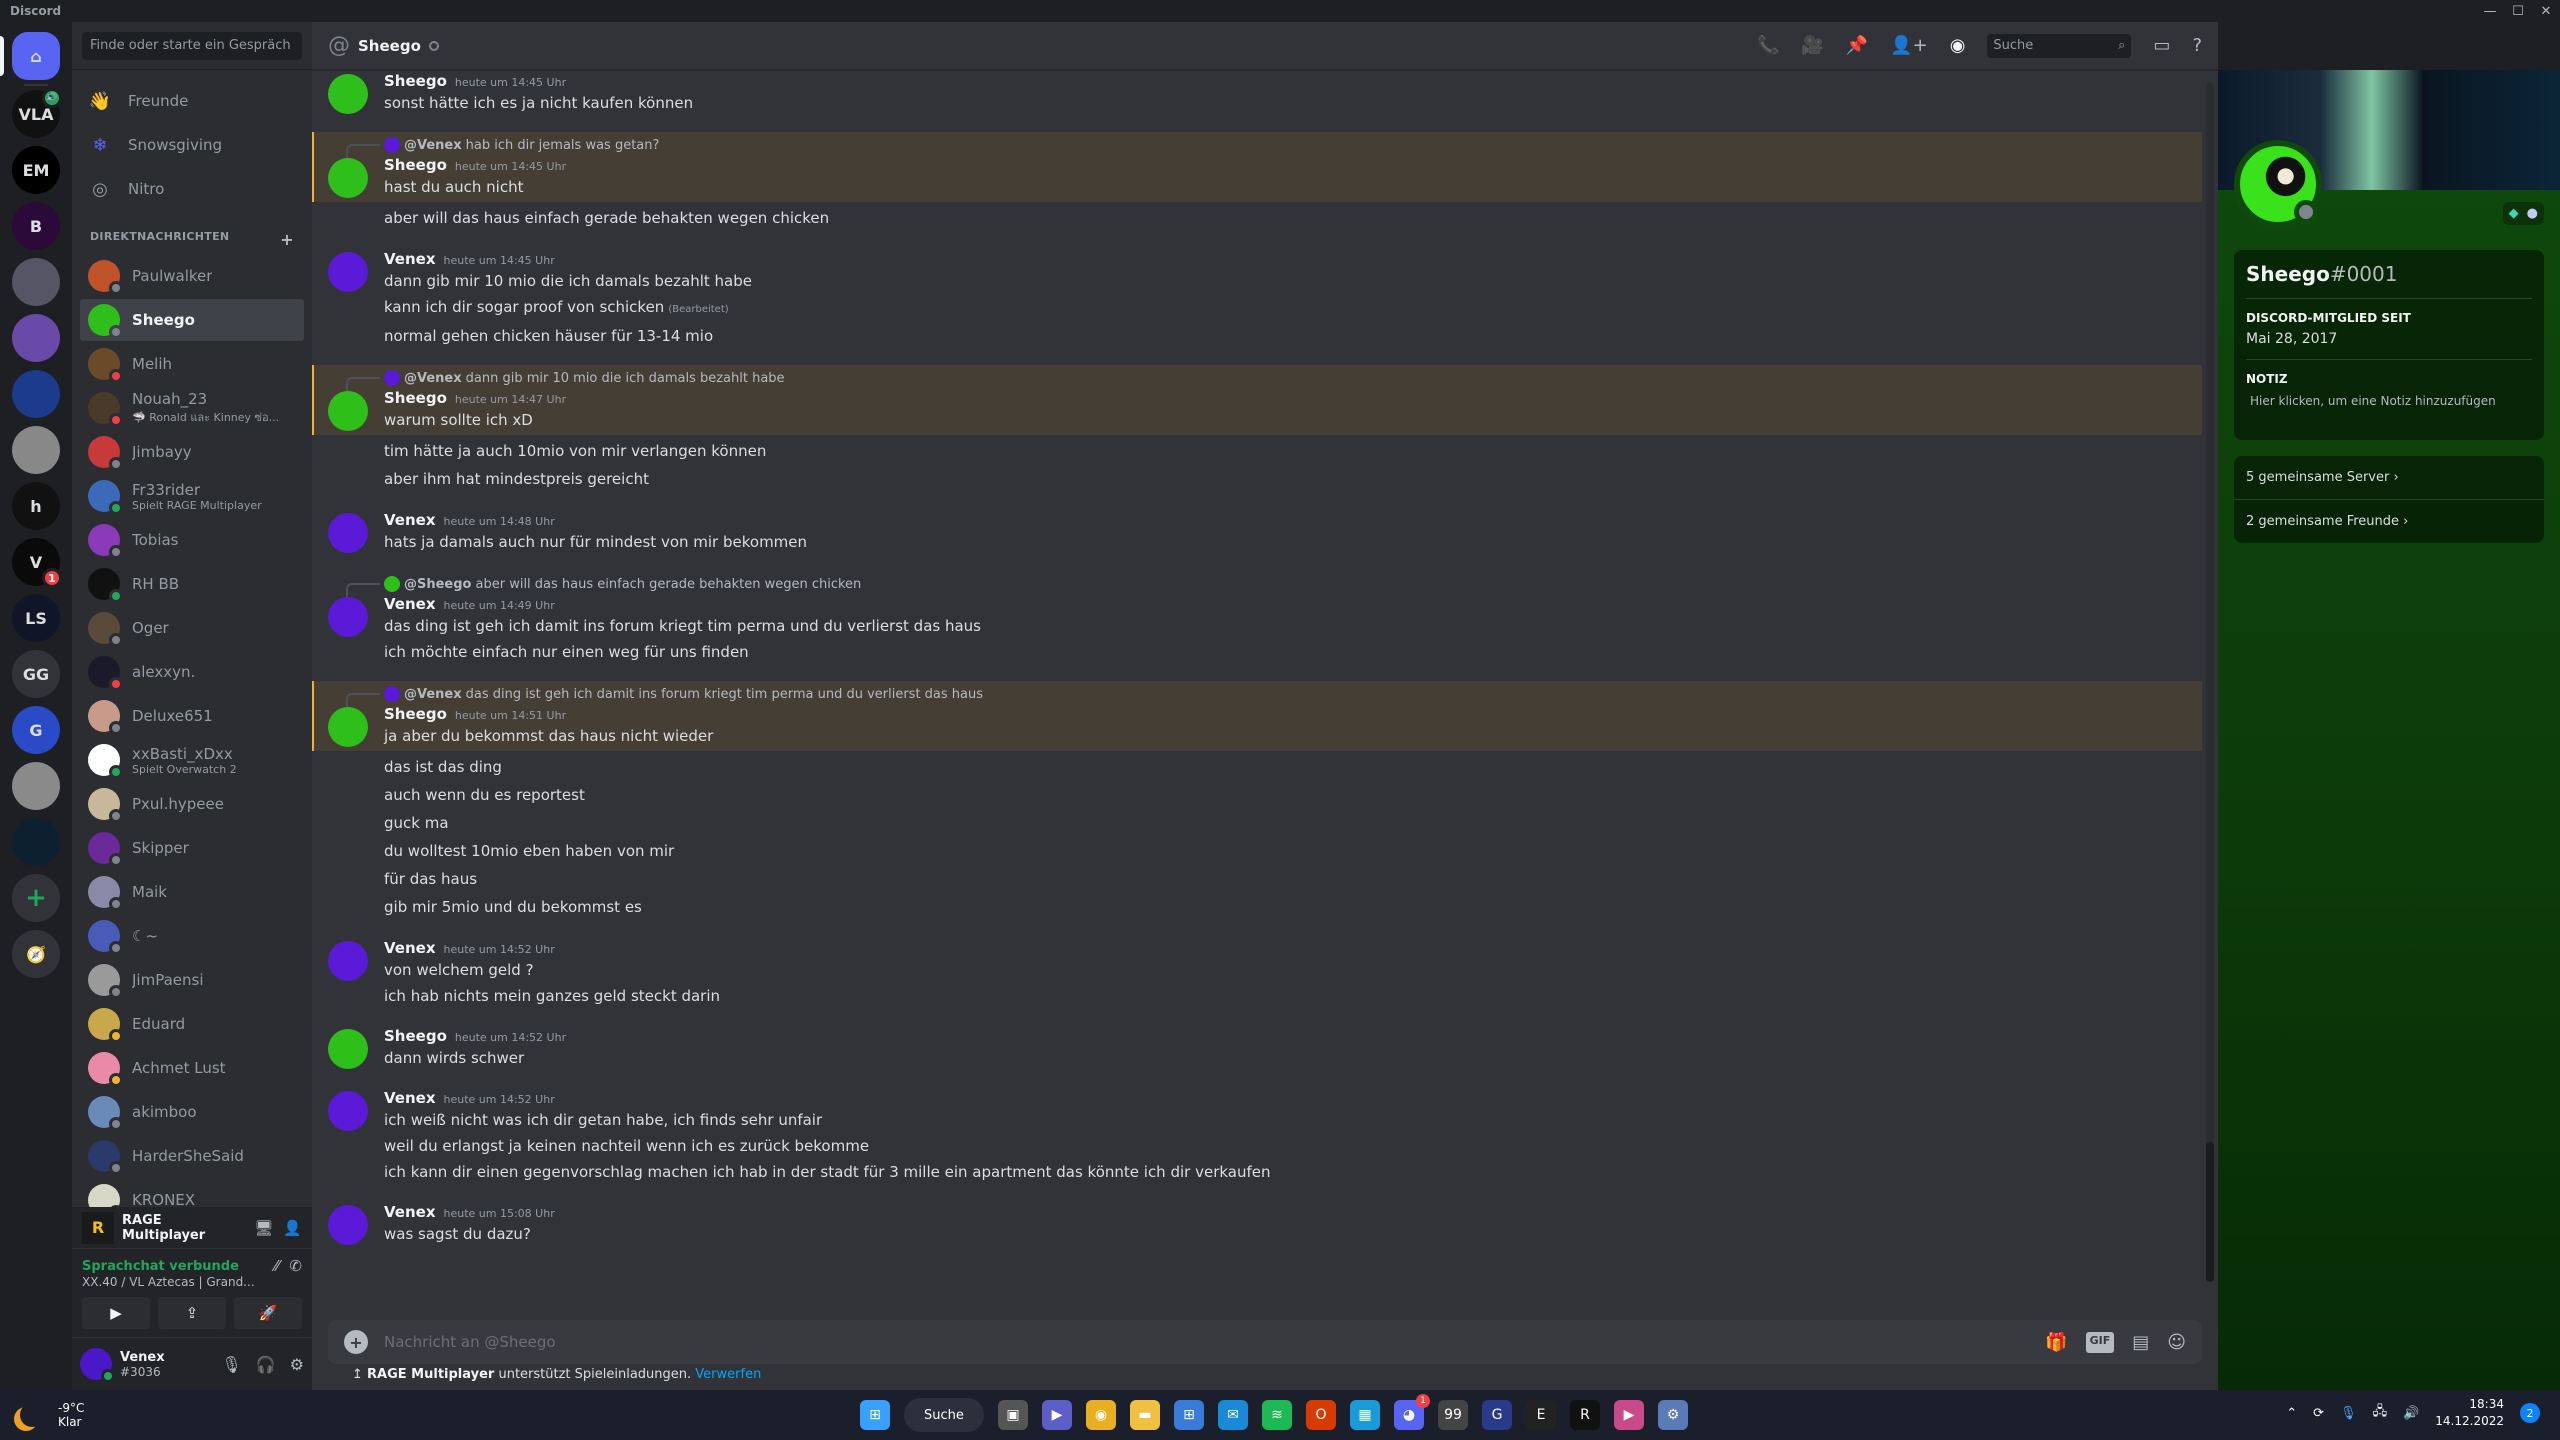  I want to click on maximize-button: ☐, so click(2518, 11).